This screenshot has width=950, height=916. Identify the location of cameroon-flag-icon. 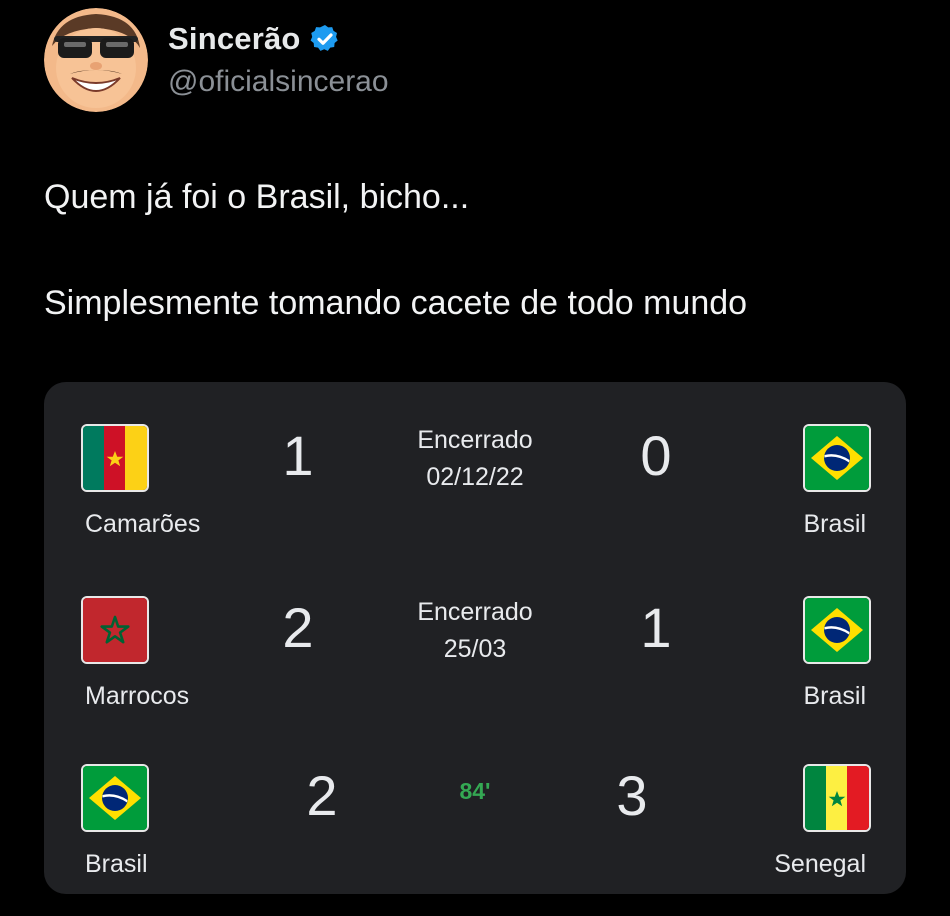
(115, 458).